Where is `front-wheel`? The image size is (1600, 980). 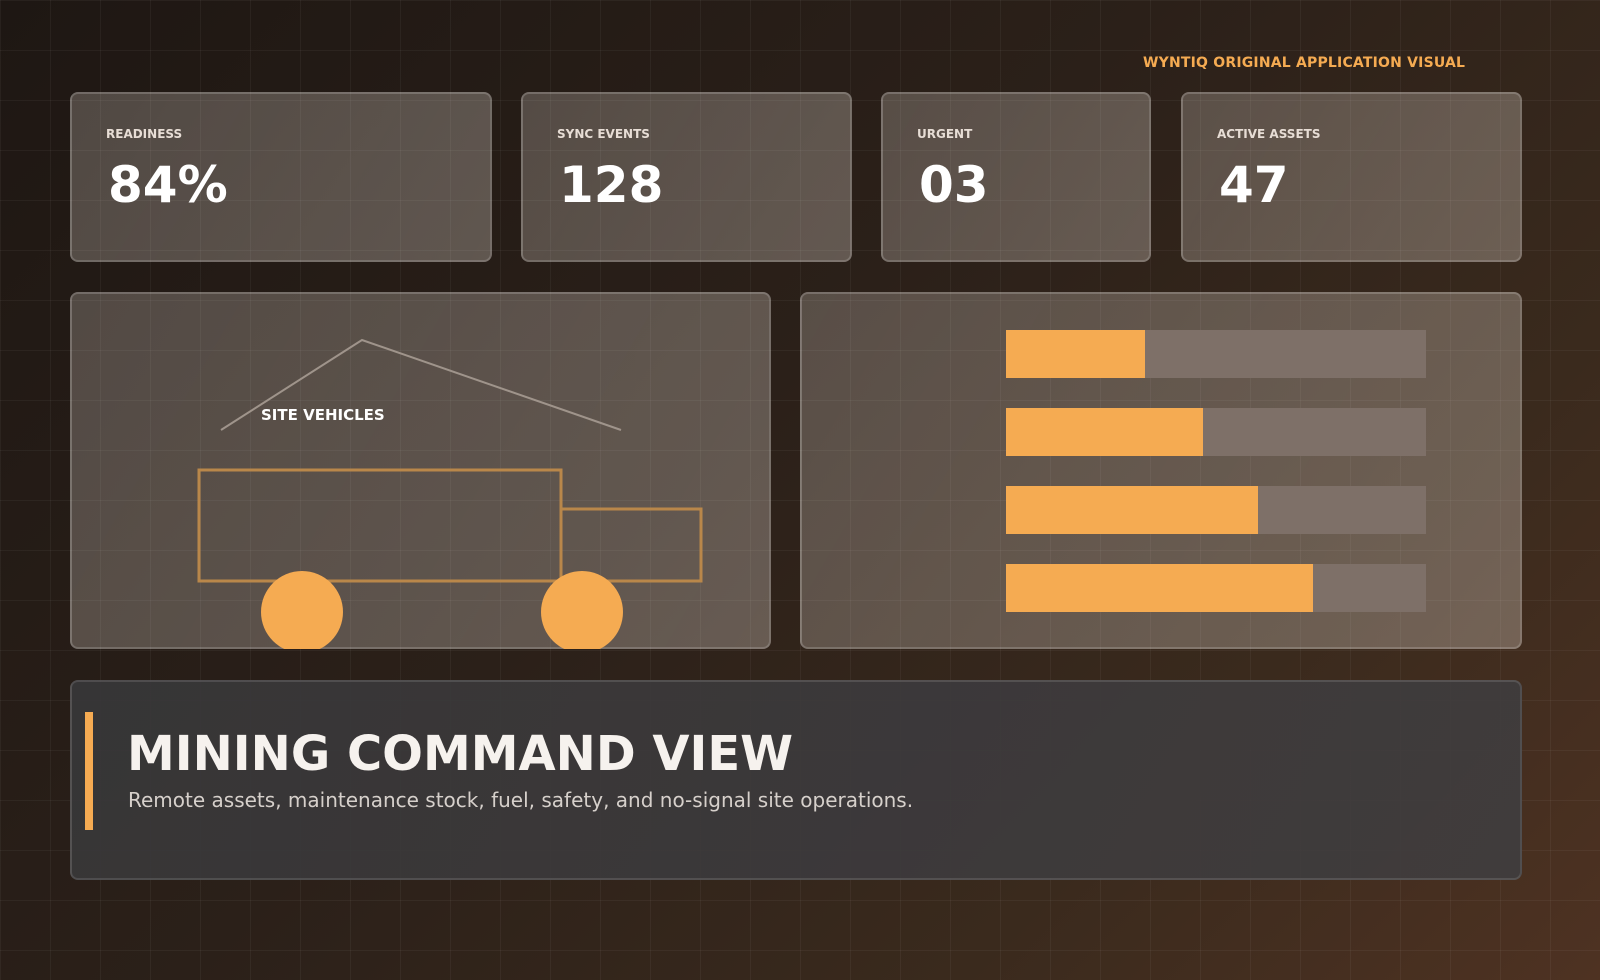
front-wheel is located at coordinates (582, 610).